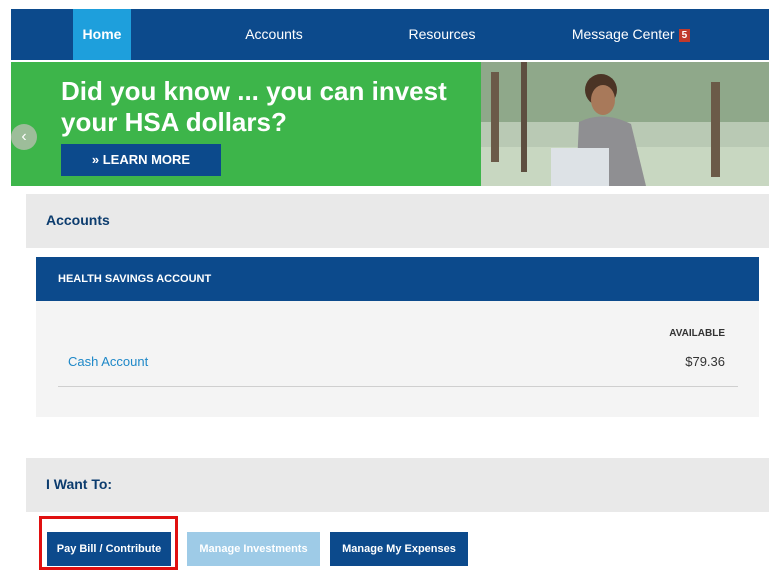 The width and height of the screenshot is (769, 571). I want to click on i-want-to-title: I Want To:, so click(79, 484).